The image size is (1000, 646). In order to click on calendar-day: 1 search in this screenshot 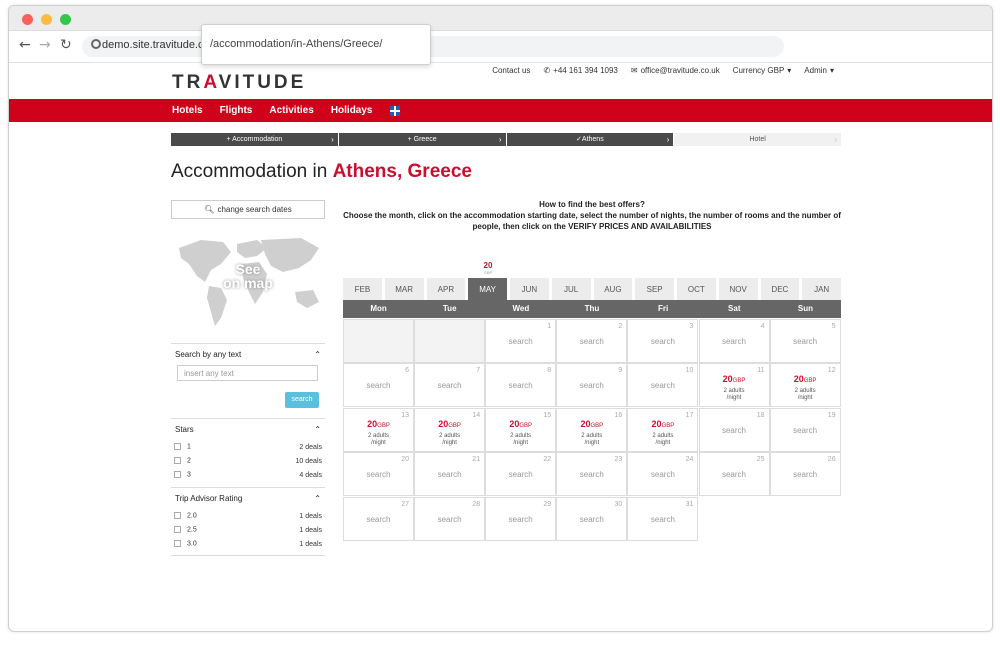, I will do `click(521, 341)`.